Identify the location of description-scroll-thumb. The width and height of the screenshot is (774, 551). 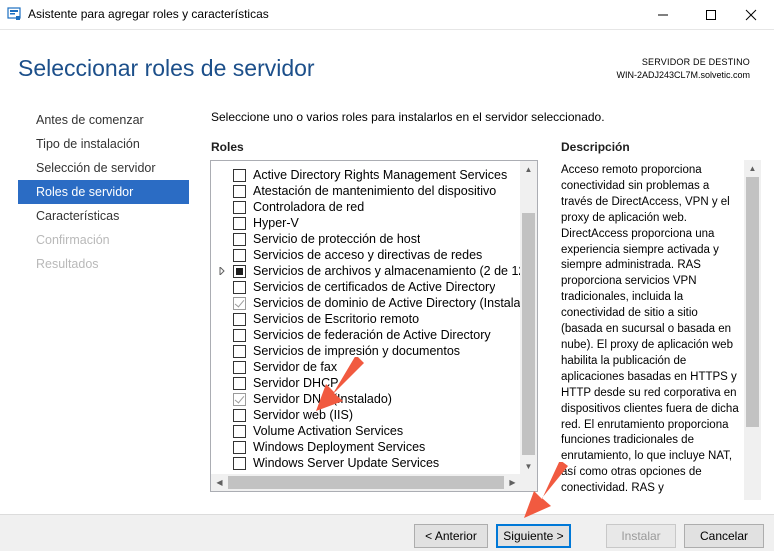
(752, 302).